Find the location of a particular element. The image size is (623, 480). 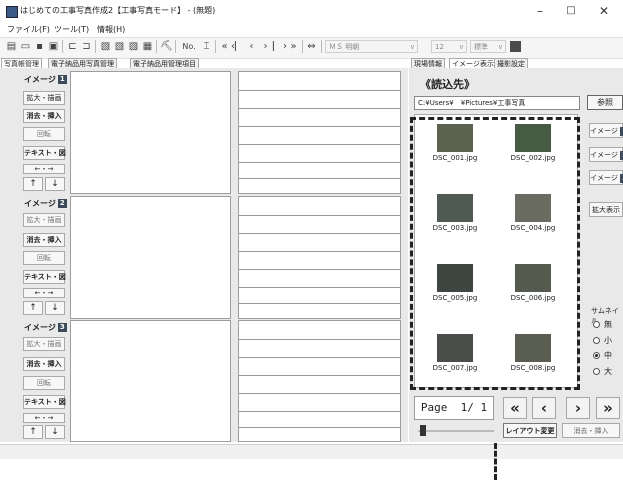

thumbnail-size-none-radio is located at coordinates (596, 324).